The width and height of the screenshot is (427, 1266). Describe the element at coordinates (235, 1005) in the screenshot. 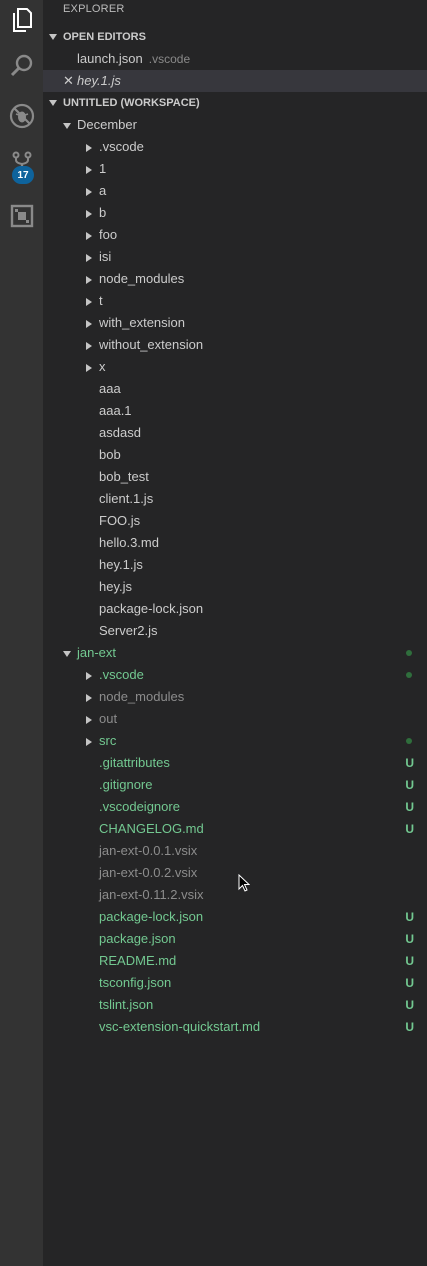

I see `tree-file-tslint-json: tslint.json U` at that location.